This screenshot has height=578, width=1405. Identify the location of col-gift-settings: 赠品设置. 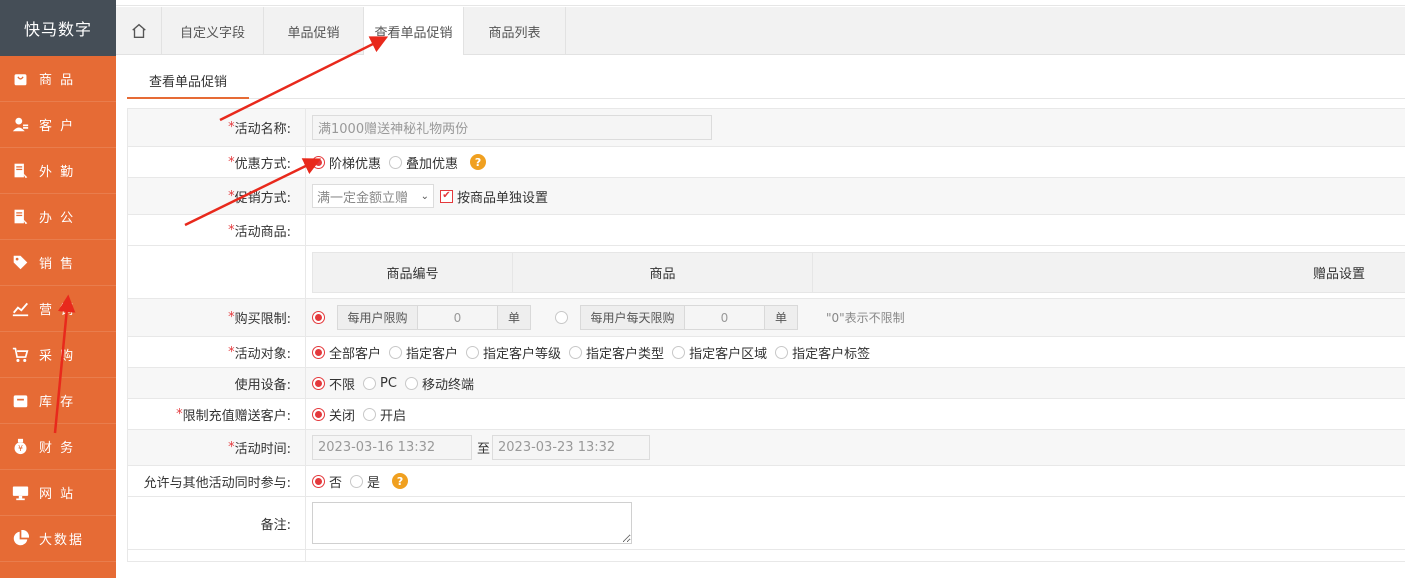
(1338, 274).